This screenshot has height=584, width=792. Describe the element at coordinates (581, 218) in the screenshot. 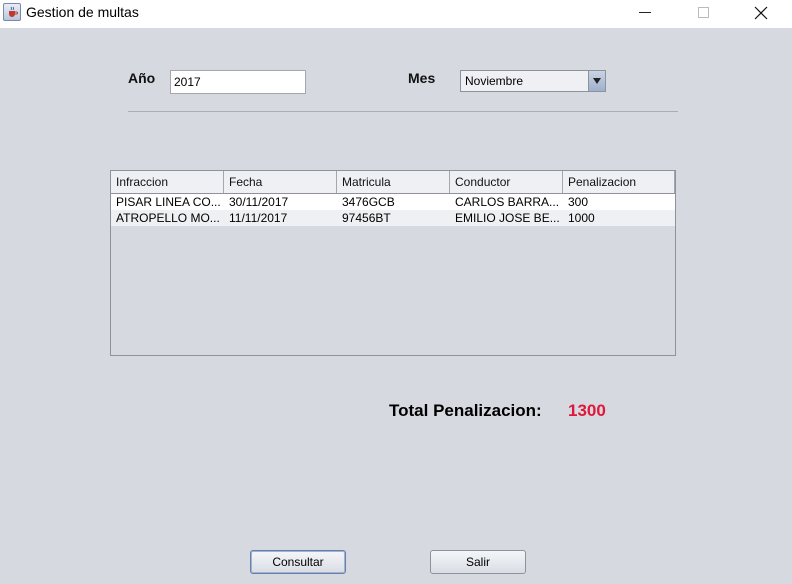

I see `table-cell: 1000` at that location.